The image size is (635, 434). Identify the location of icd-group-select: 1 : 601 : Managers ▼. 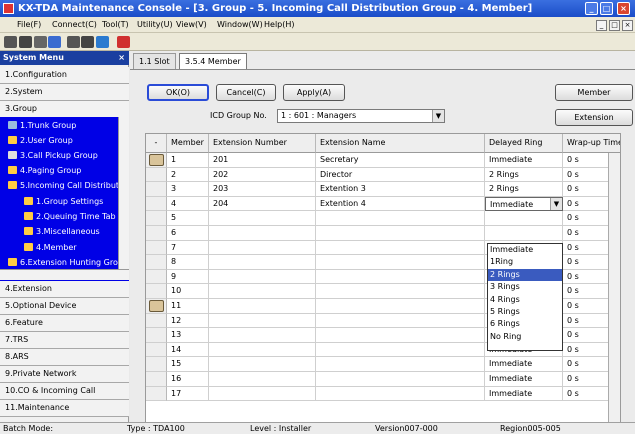
(361, 116).